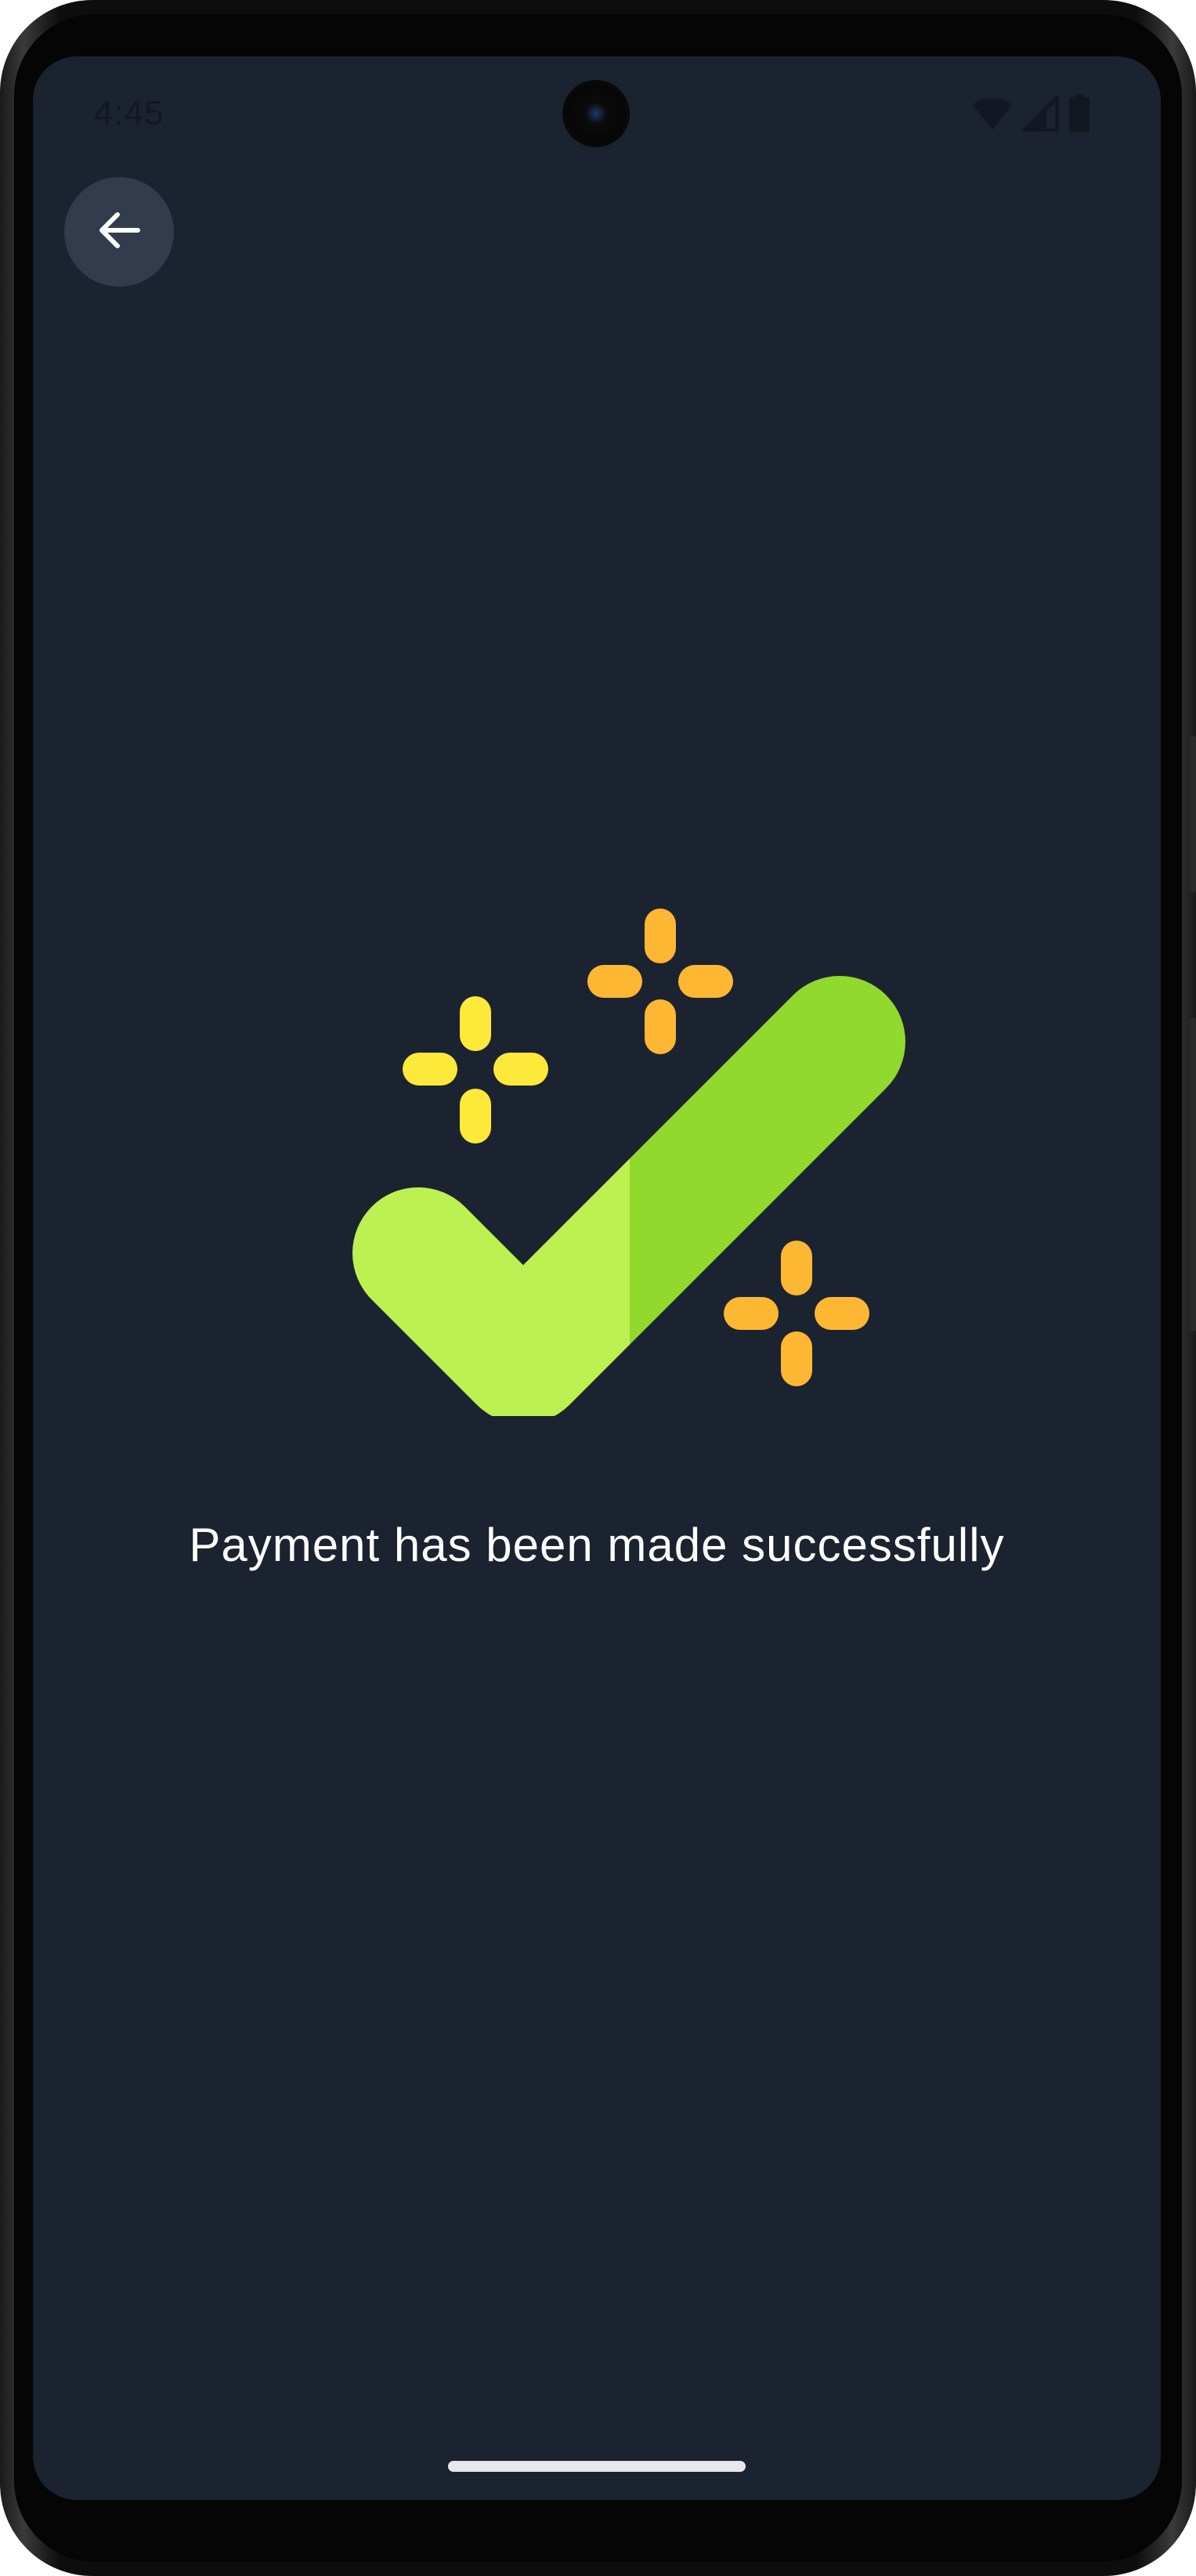 The image size is (1196, 2576). What do you see at coordinates (597, 2466) in the screenshot?
I see `home-indicator` at bounding box center [597, 2466].